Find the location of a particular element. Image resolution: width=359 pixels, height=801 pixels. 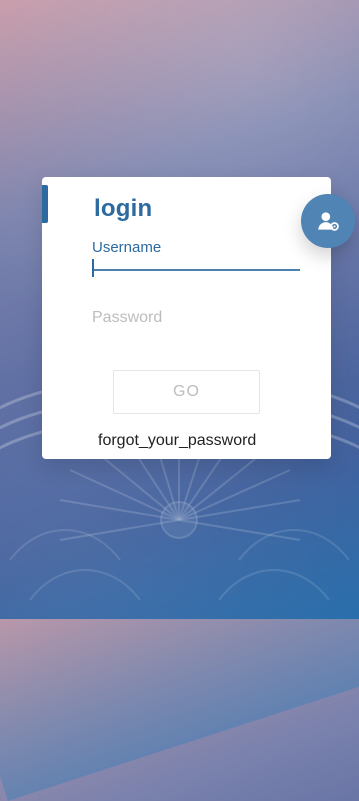

username-label: Username is located at coordinates (127, 247).